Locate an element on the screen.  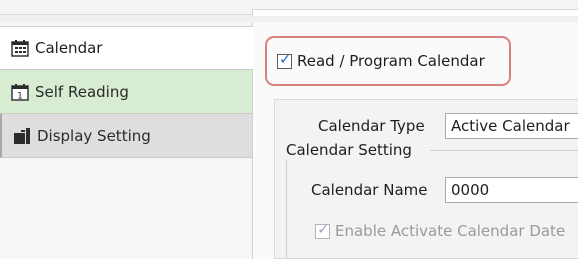
calendar-name-input: 0000 is located at coordinates (511, 190).